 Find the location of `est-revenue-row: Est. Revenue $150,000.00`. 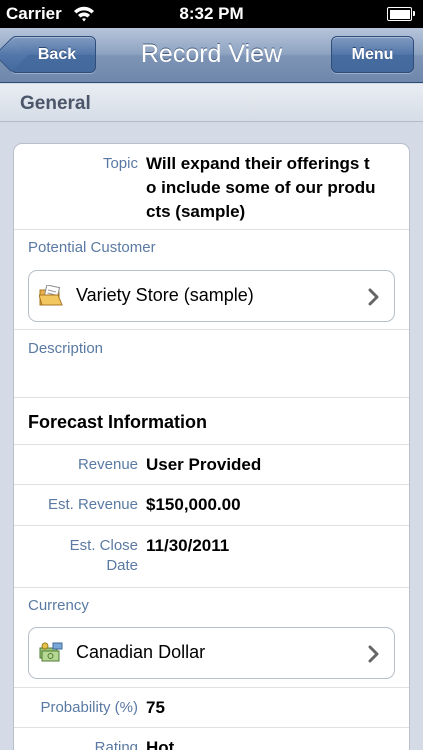

est-revenue-row: Est. Revenue $150,000.00 is located at coordinates (211, 505).